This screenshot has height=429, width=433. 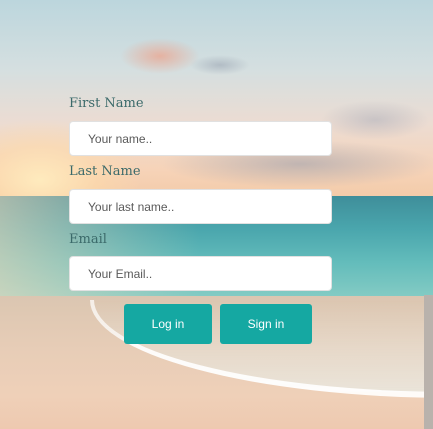 What do you see at coordinates (200, 273) in the screenshot?
I see `email-input` at bounding box center [200, 273].